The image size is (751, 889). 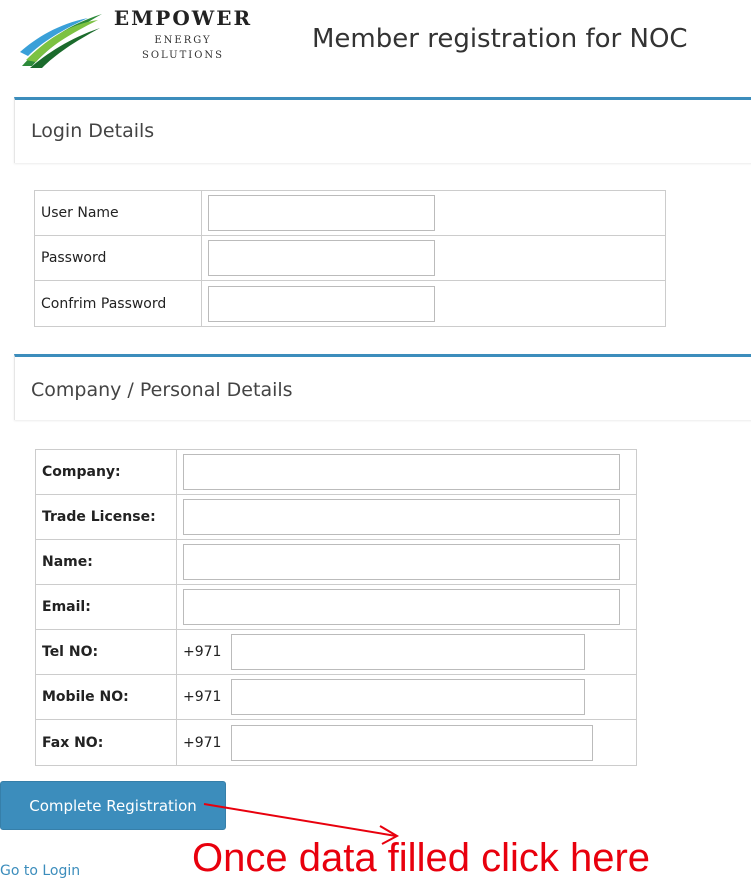 I want to click on name-cell, so click(x=406, y=562).